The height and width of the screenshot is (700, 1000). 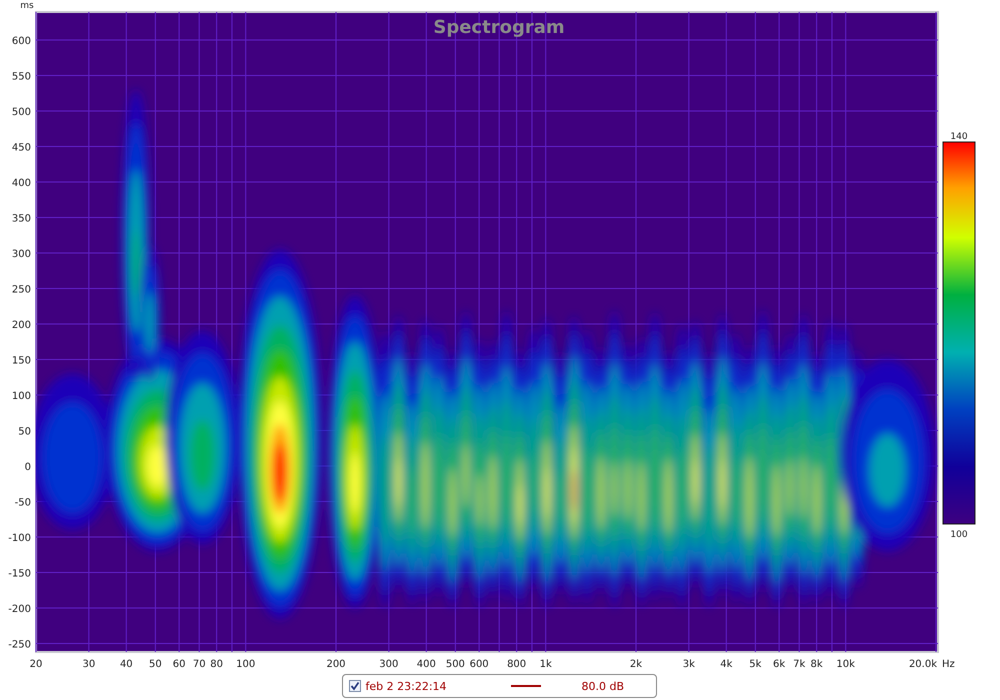 I want to click on x-axis-label: 70, so click(x=199, y=664).